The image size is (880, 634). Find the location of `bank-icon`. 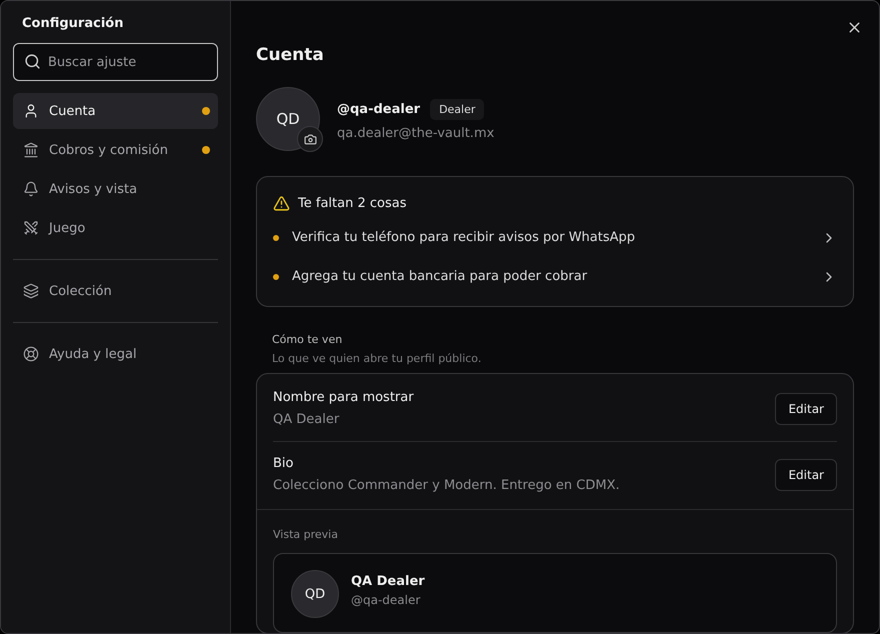

bank-icon is located at coordinates (31, 150).